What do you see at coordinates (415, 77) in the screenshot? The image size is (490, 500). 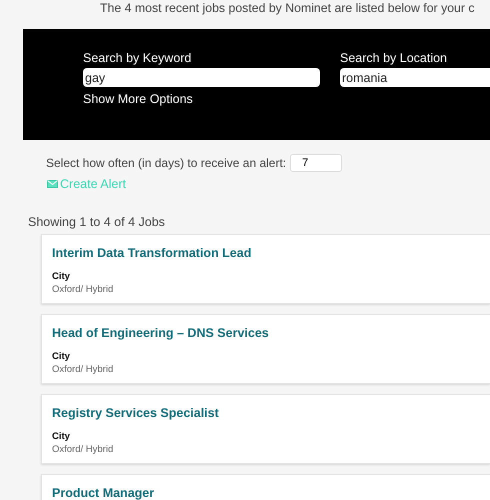 I see `location-field: romania` at bounding box center [415, 77].